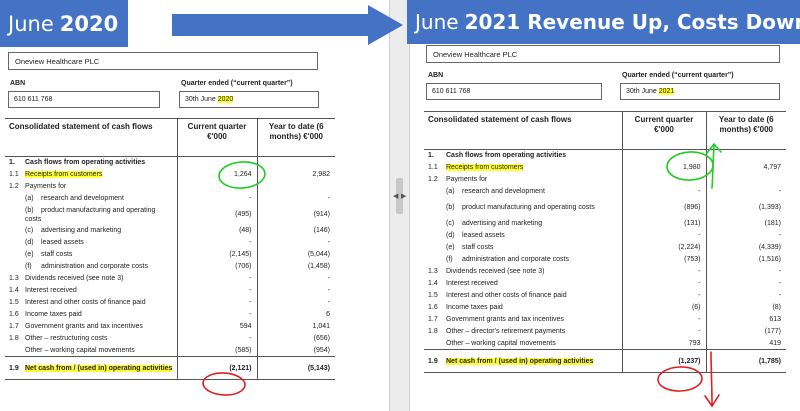 The height and width of the screenshot is (411, 800). I want to click on row-label-text: Other – director's retirement payments, so click(506, 331).